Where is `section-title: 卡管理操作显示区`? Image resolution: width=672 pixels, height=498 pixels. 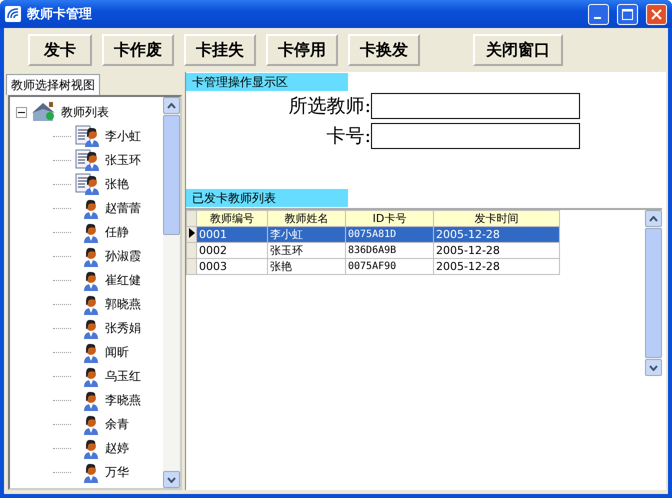 section-title: 卡管理操作显示区 is located at coordinates (267, 82).